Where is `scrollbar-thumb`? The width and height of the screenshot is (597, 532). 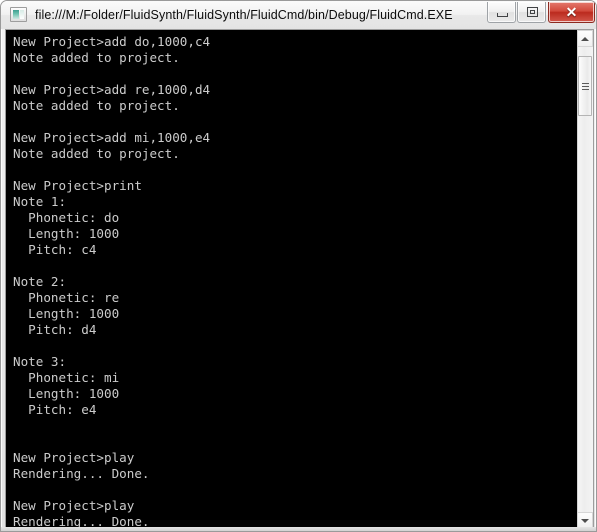
scrollbar-thumb is located at coordinates (585, 86).